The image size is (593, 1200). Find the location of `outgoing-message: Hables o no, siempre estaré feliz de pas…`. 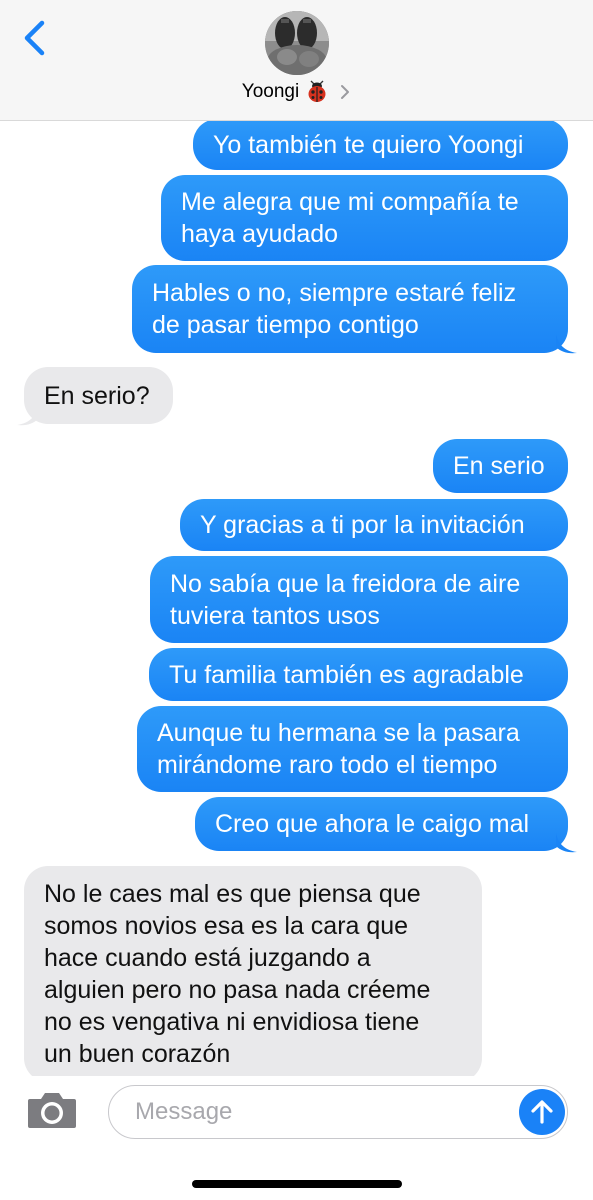

outgoing-message: Hables o no, siempre estaré feliz de pas… is located at coordinates (350, 309).